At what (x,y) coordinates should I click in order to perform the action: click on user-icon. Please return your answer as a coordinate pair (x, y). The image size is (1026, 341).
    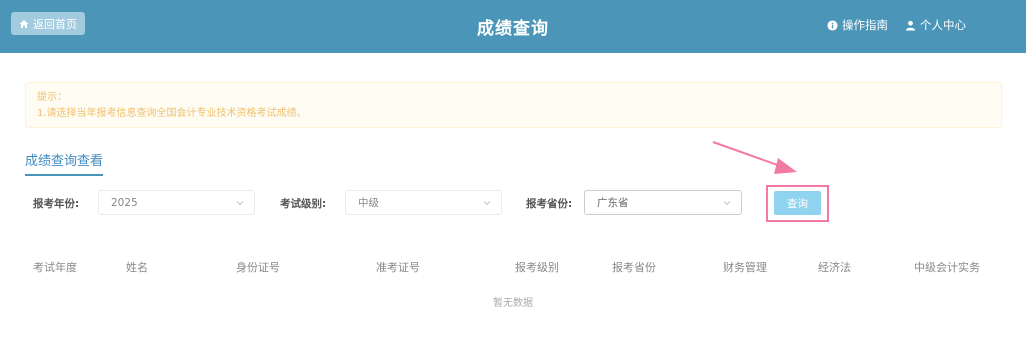
    Looking at the image, I should click on (910, 25).